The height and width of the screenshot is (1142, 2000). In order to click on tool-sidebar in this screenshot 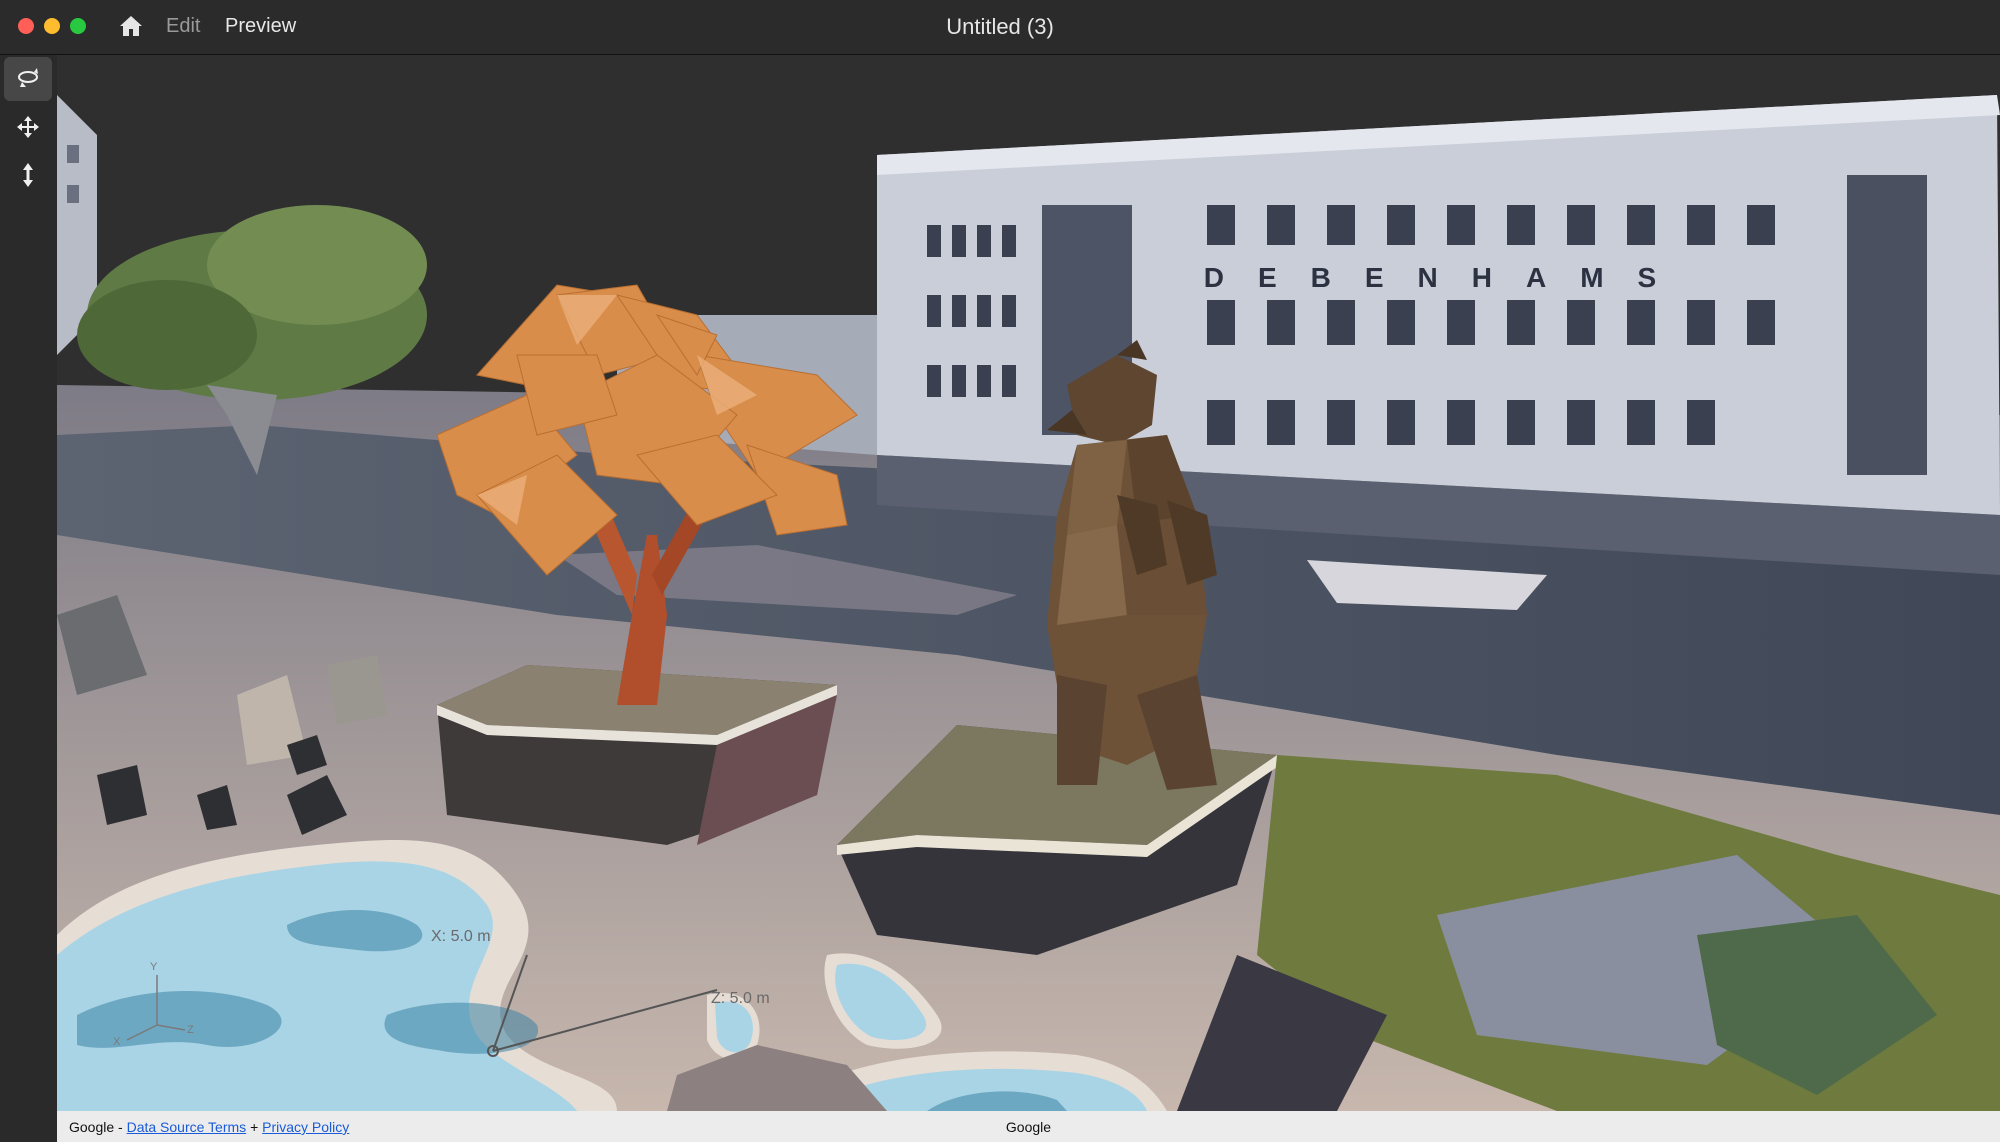, I will do `click(28, 598)`.